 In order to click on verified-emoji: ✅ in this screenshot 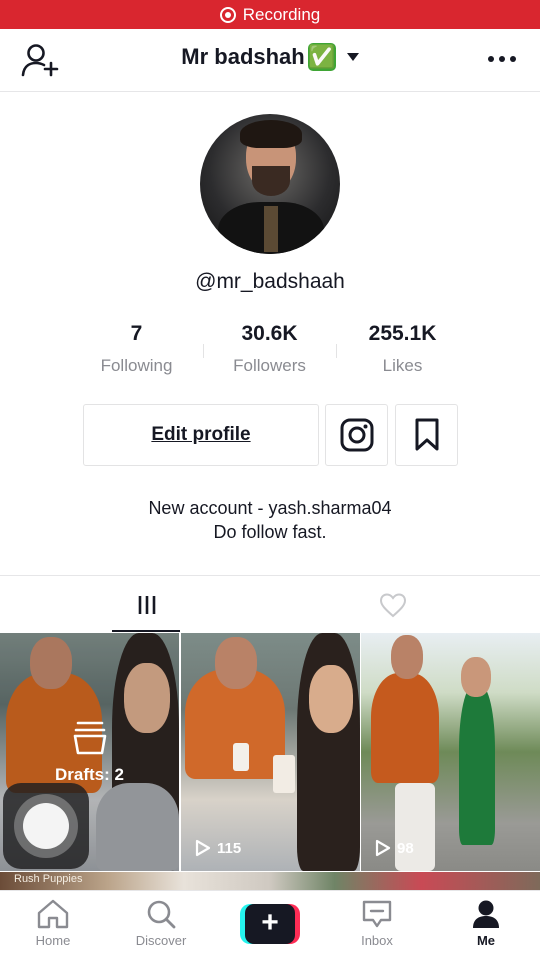, I will do `click(321, 57)`.